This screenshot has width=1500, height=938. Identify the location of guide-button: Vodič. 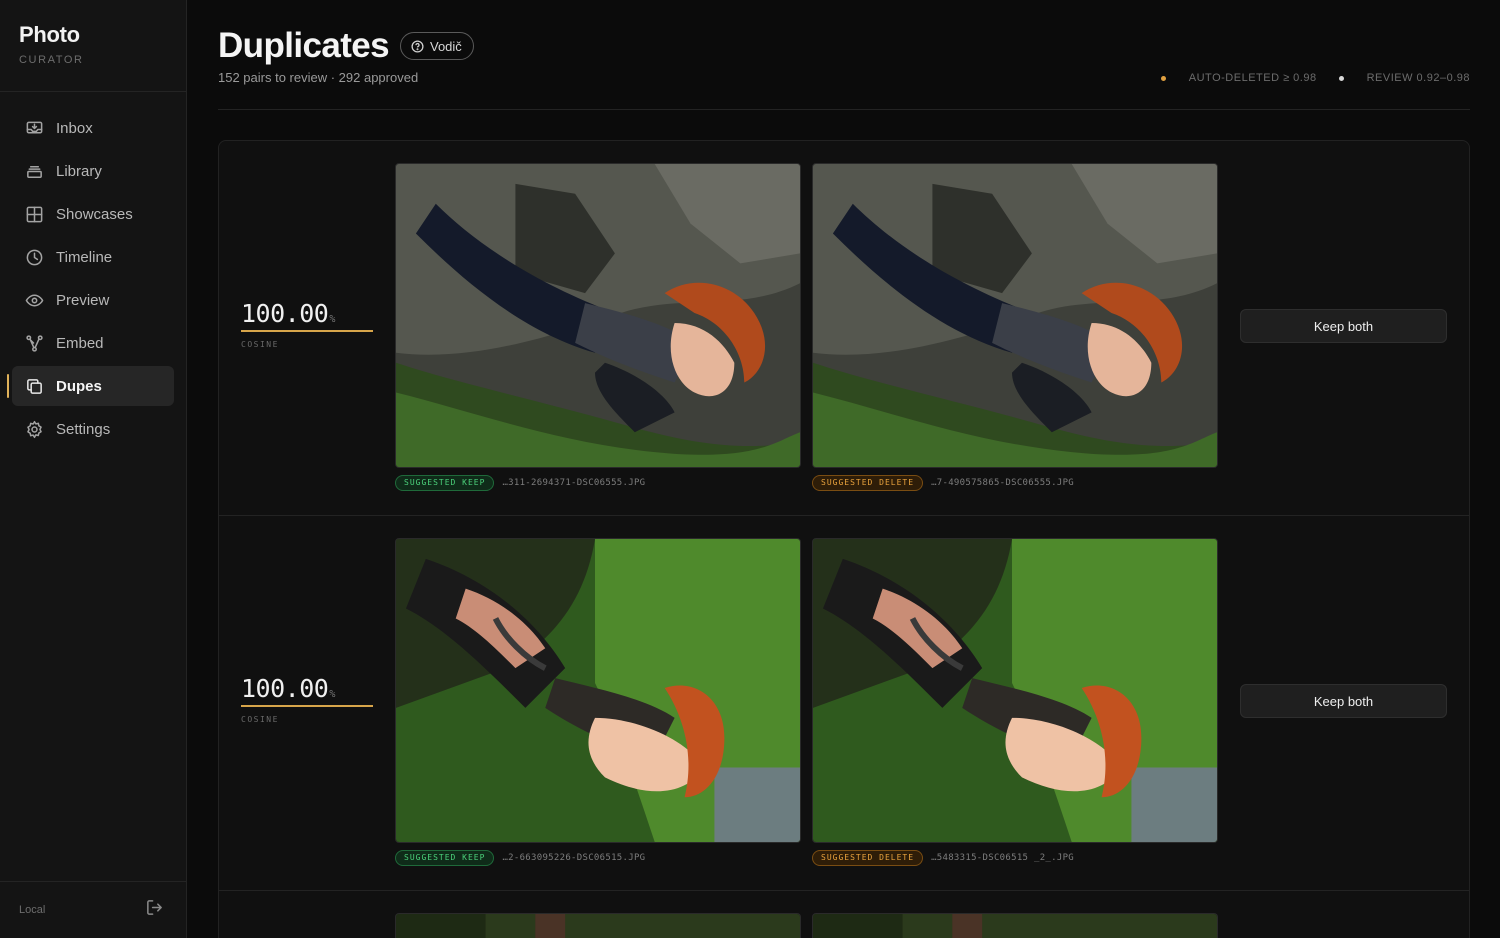
(437, 46).